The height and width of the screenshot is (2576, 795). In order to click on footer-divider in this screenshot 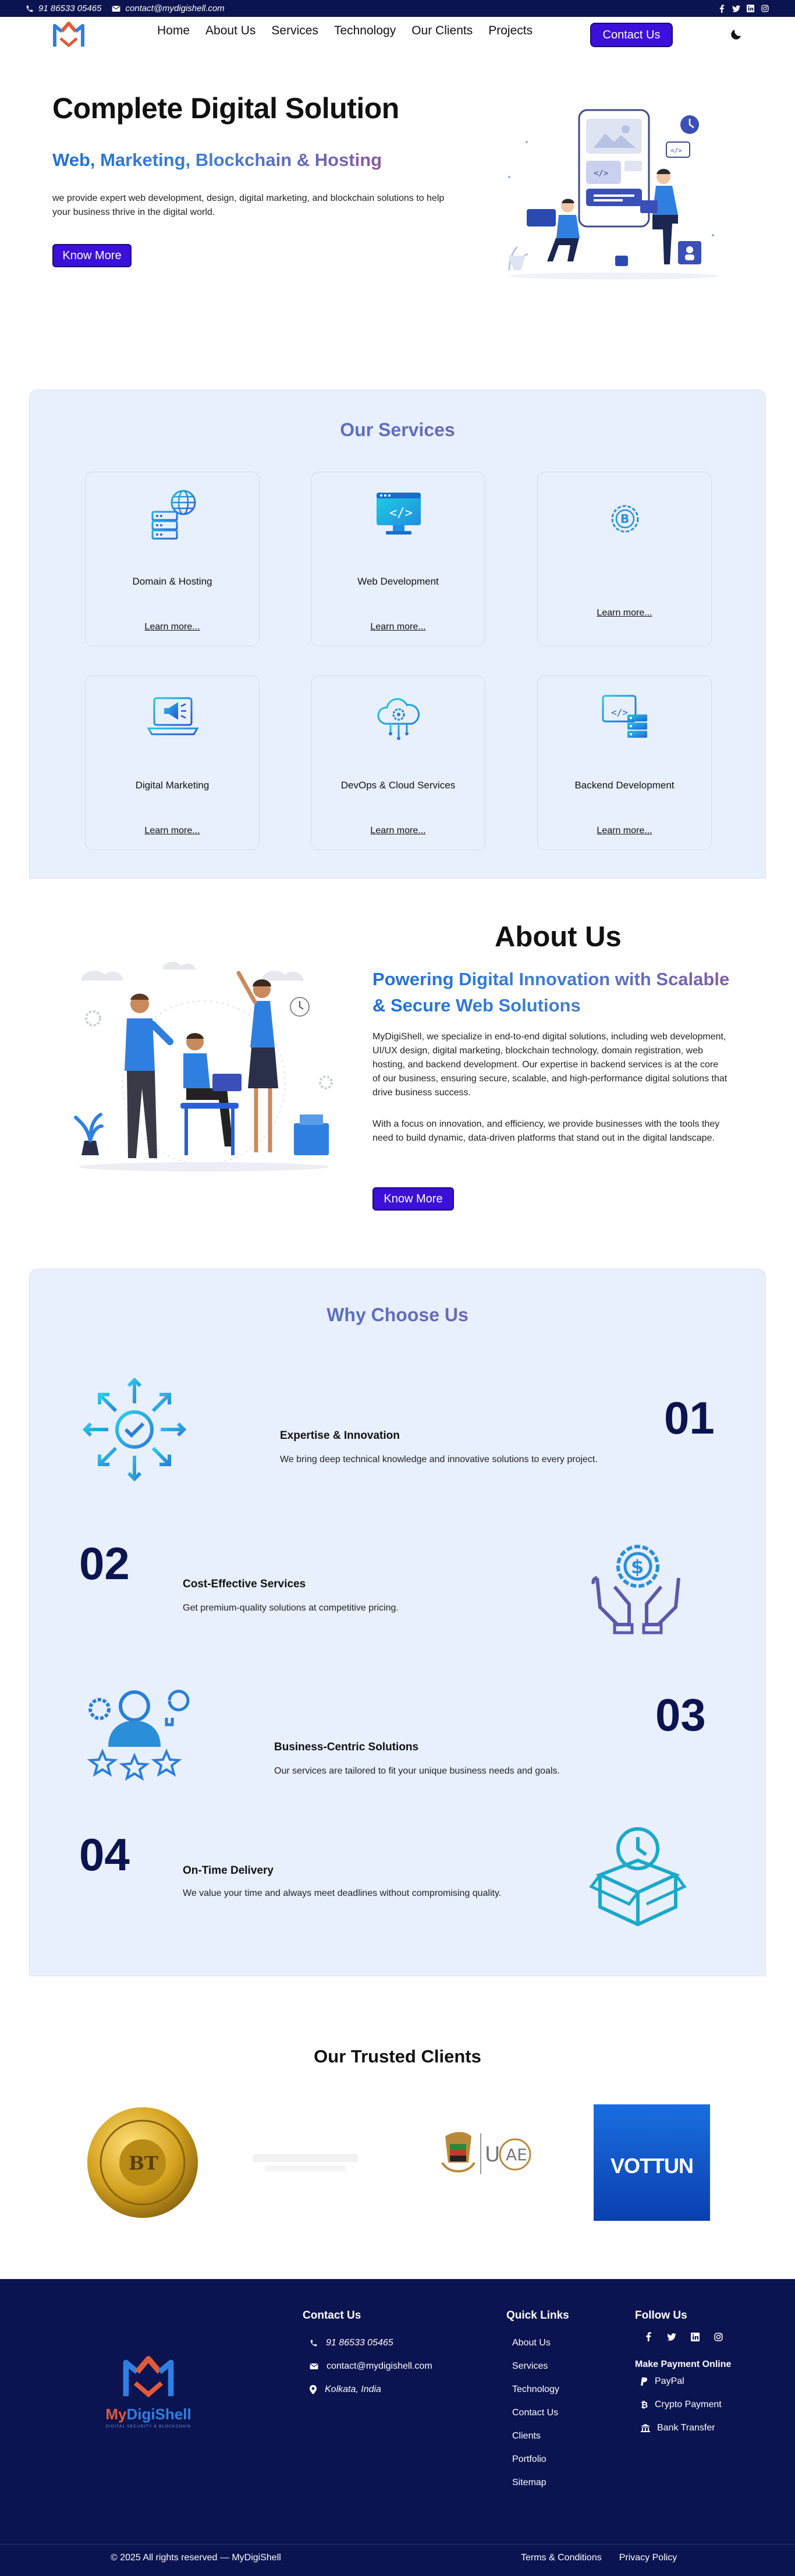, I will do `click(397, 2545)`.